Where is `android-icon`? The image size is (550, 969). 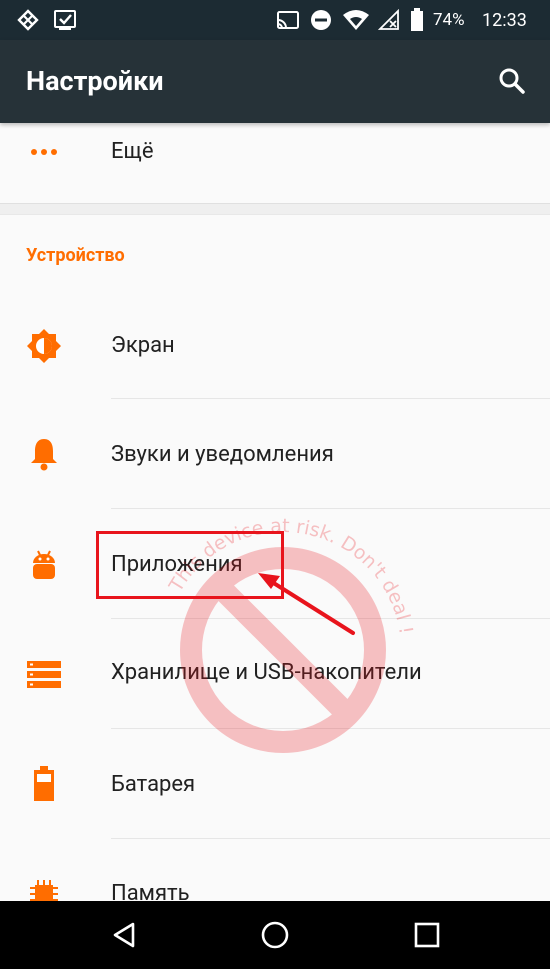 android-icon is located at coordinates (44, 565).